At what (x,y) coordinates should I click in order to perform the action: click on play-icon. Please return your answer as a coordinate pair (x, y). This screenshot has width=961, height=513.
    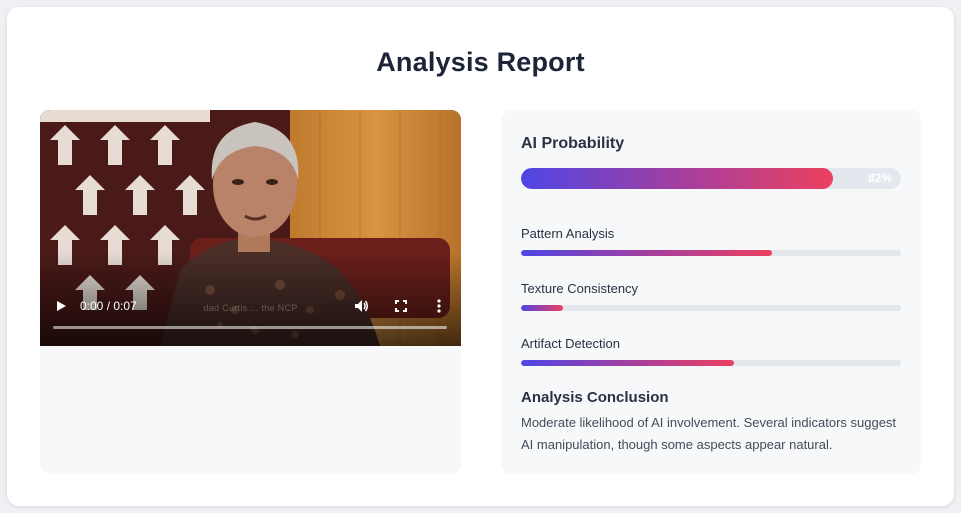
    Looking at the image, I should click on (61, 306).